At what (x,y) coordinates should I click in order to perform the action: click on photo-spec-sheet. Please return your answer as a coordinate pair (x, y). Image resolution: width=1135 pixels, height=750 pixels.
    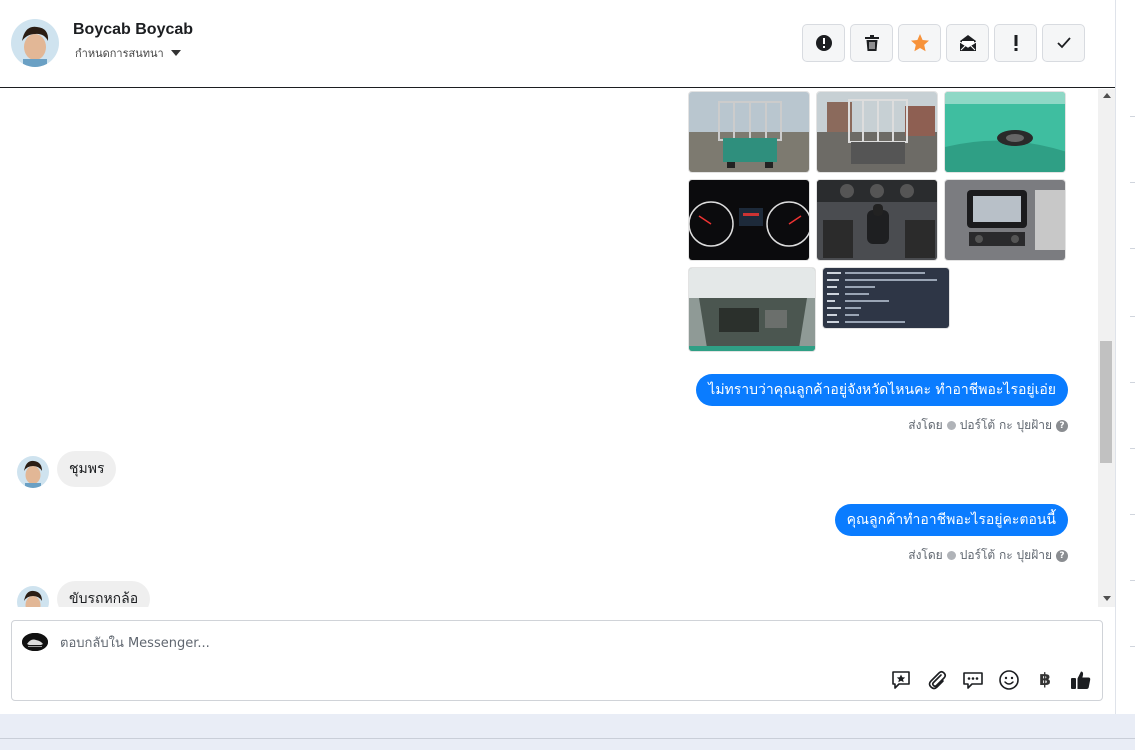
    Looking at the image, I should click on (886, 298).